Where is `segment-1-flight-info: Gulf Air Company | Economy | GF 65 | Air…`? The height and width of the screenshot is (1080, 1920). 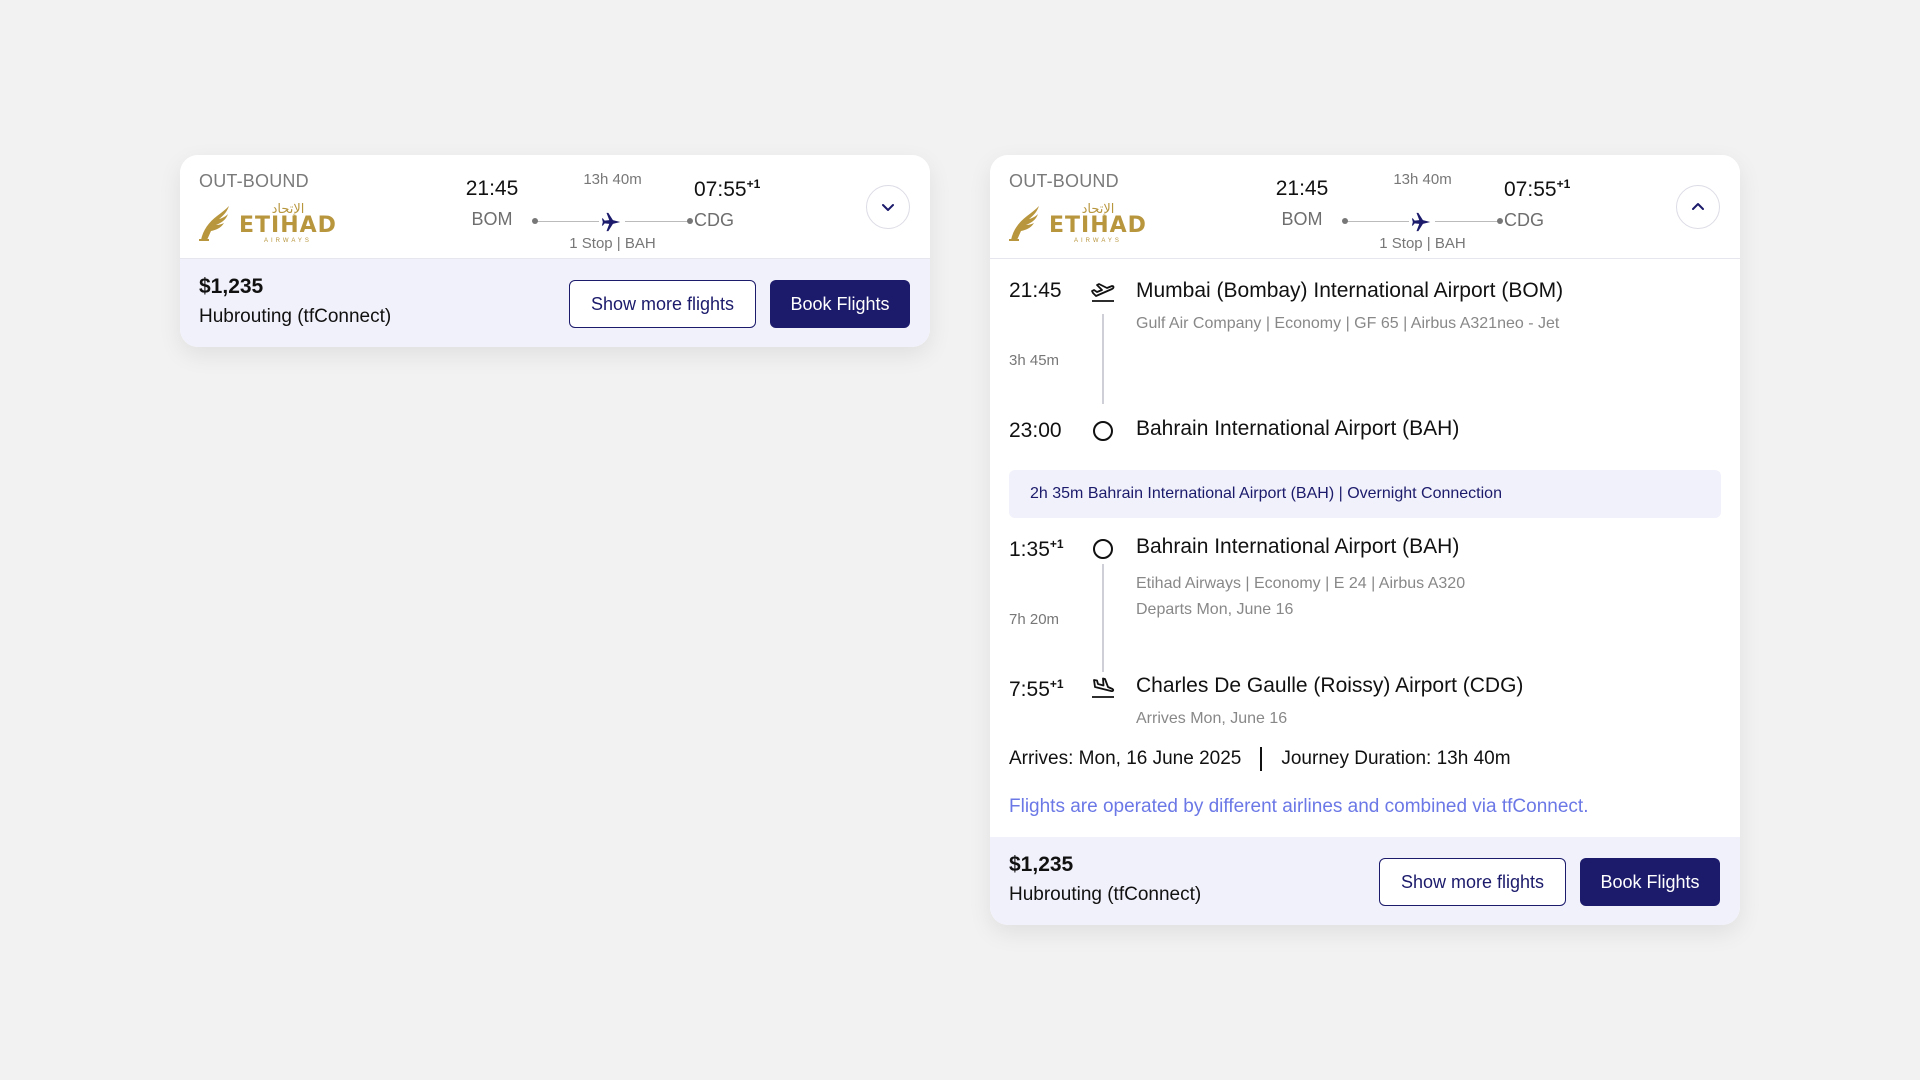 segment-1-flight-info: Gulf Air Company | Economy | GF 65 | Air… is located at coordinates (1348, 323).